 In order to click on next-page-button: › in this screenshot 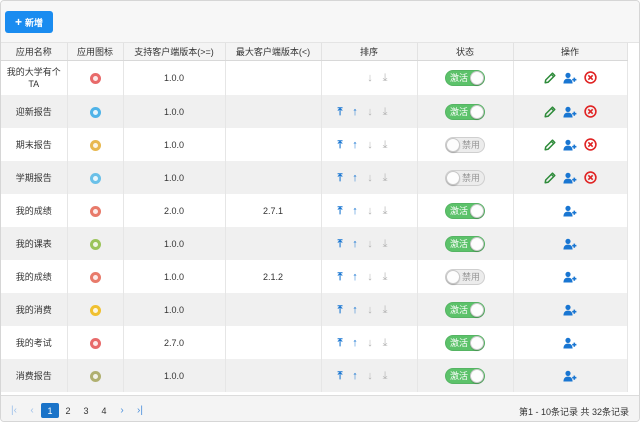, I will do `click(122, 410)`.